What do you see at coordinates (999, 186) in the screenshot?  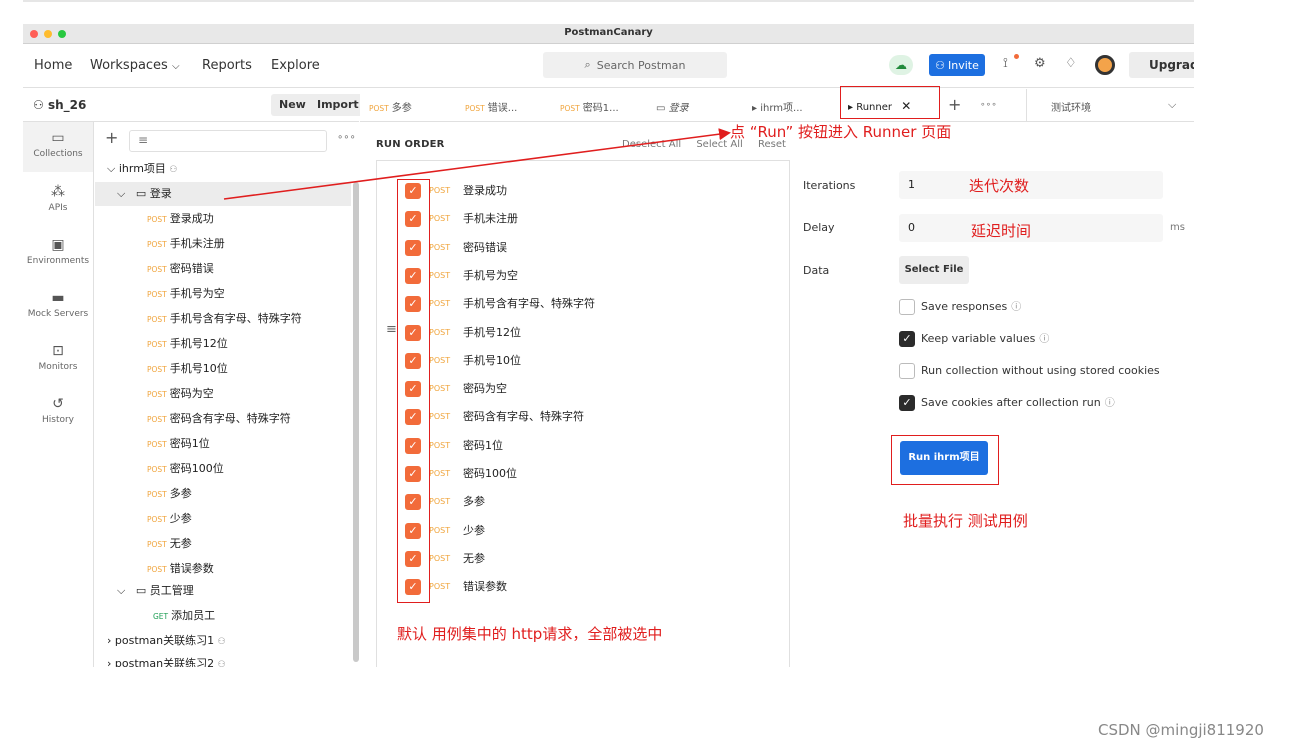 I see `annotation-iterations: 迭代次数` at bounding box center [999, 186].